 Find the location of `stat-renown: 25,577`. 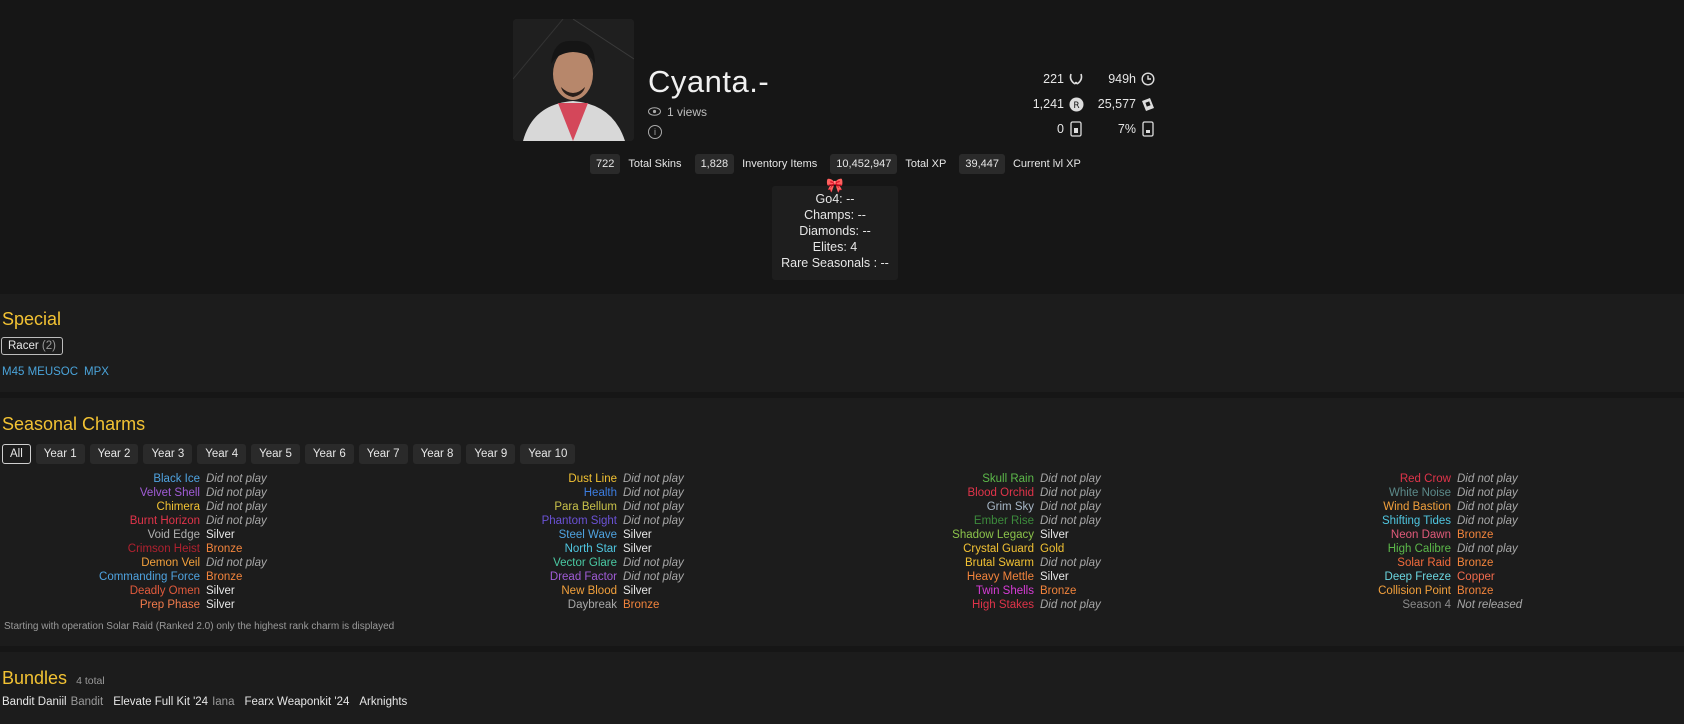

stat-renown: 25,577 is located at coordinates (1124, 104).